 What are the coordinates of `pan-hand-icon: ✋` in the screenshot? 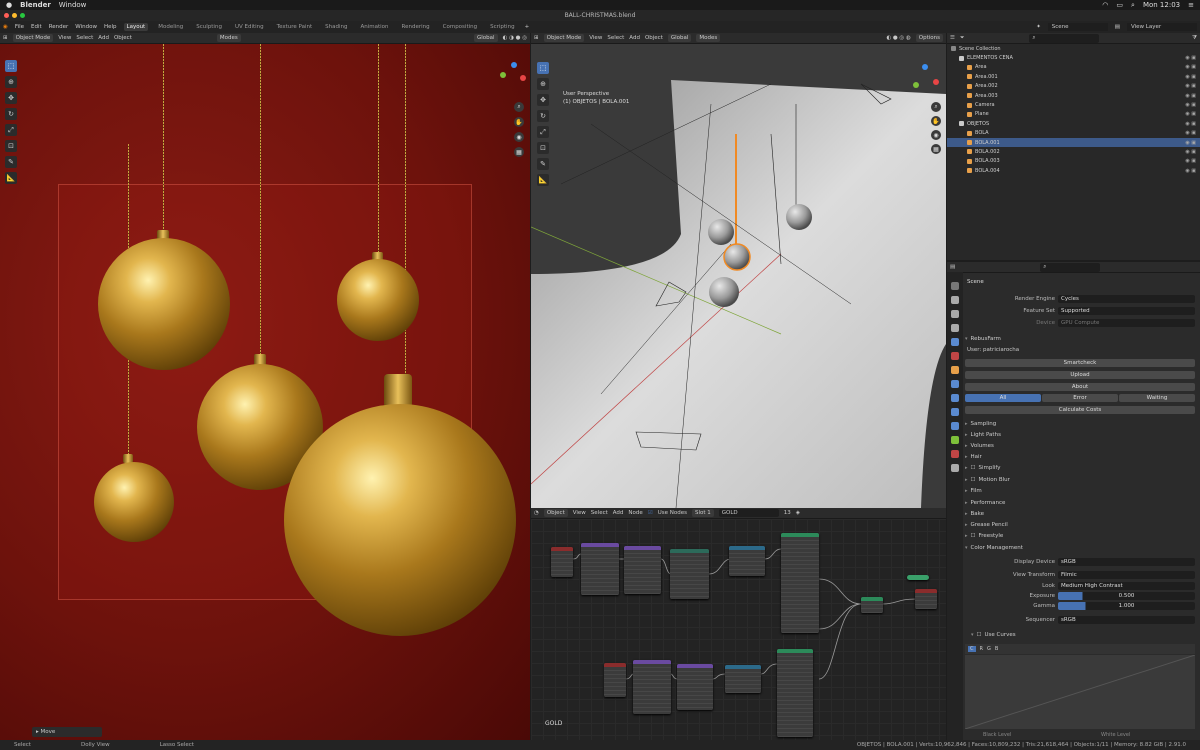 It's located at (519, 122).